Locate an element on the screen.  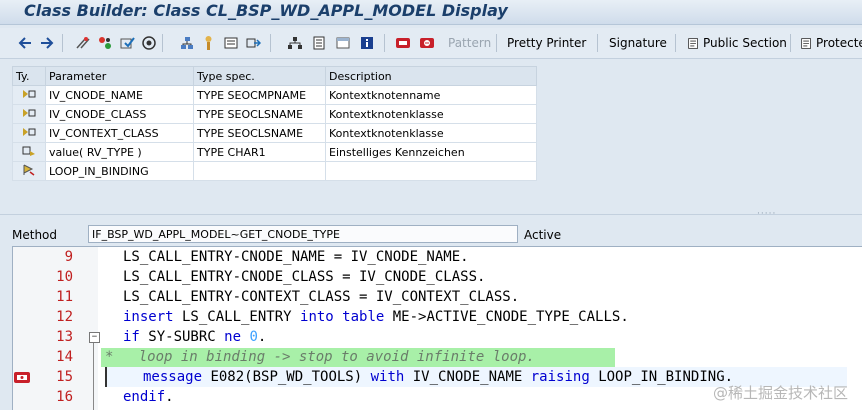
code-token: LOOP_IN_BINDING. is located at coordinates (661, 377).